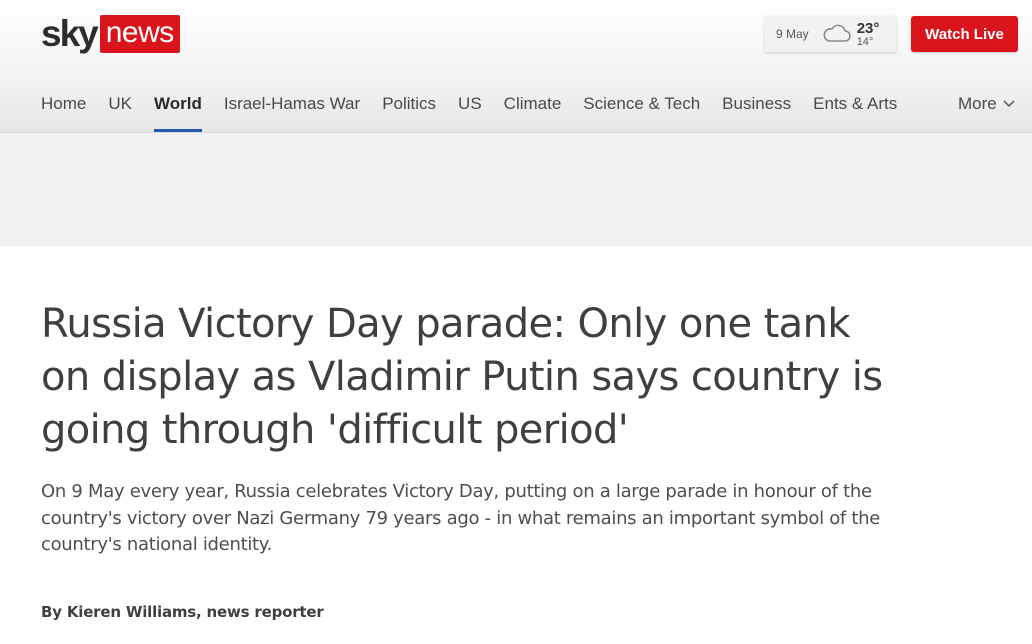 The height and width of the screenshot is (644, 1032). I want to click on article-byline: By Kieren Williams, news reporter, so click(182, 612).